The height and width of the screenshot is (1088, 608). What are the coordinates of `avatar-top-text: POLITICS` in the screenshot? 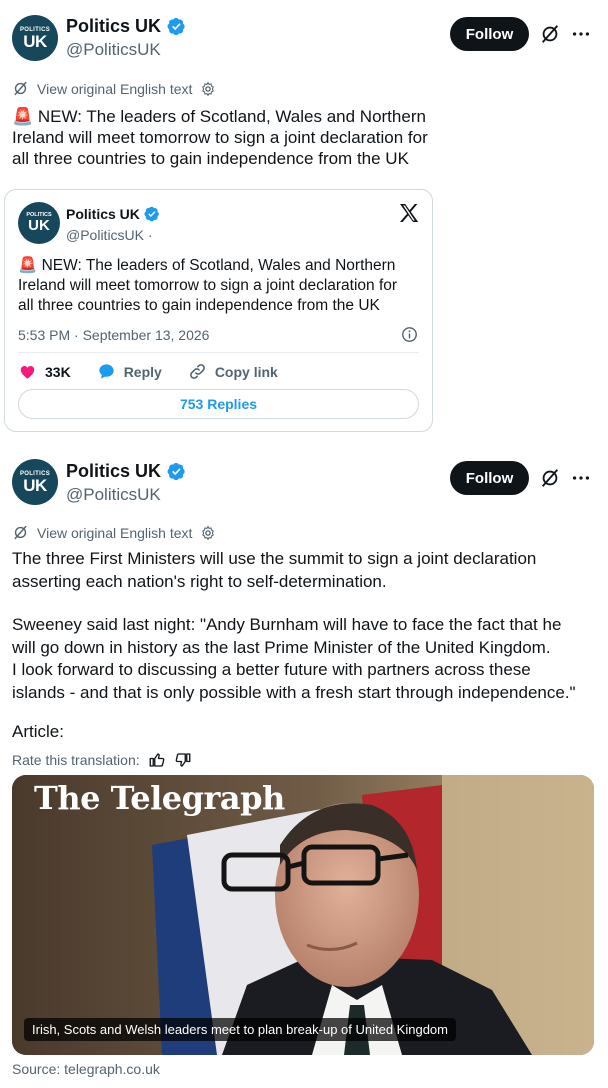 It's located at (35, 473).